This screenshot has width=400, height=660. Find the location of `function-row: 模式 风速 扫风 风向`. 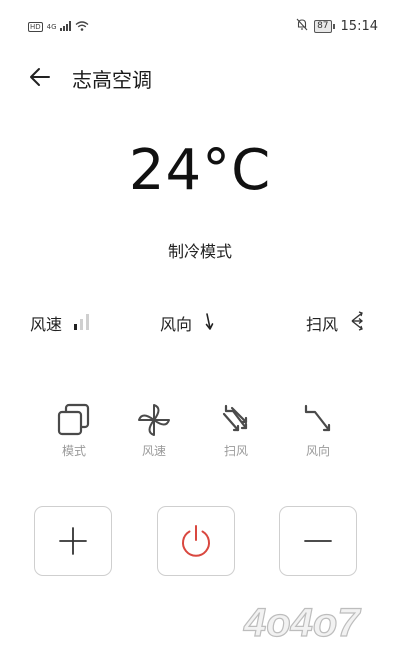

function-row: 模式 风速 扫风 风向 is located at coordinates (200, 435).